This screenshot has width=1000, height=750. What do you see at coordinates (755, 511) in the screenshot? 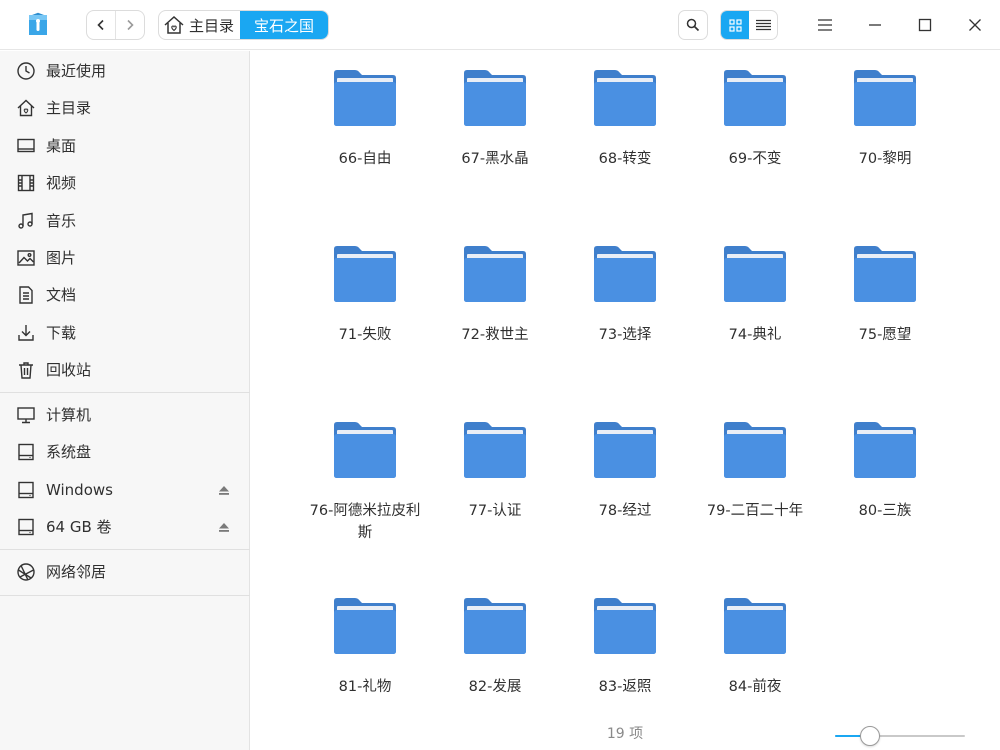
I see `folder-name: 79-二百二十年` at bounding box center [755, 511].